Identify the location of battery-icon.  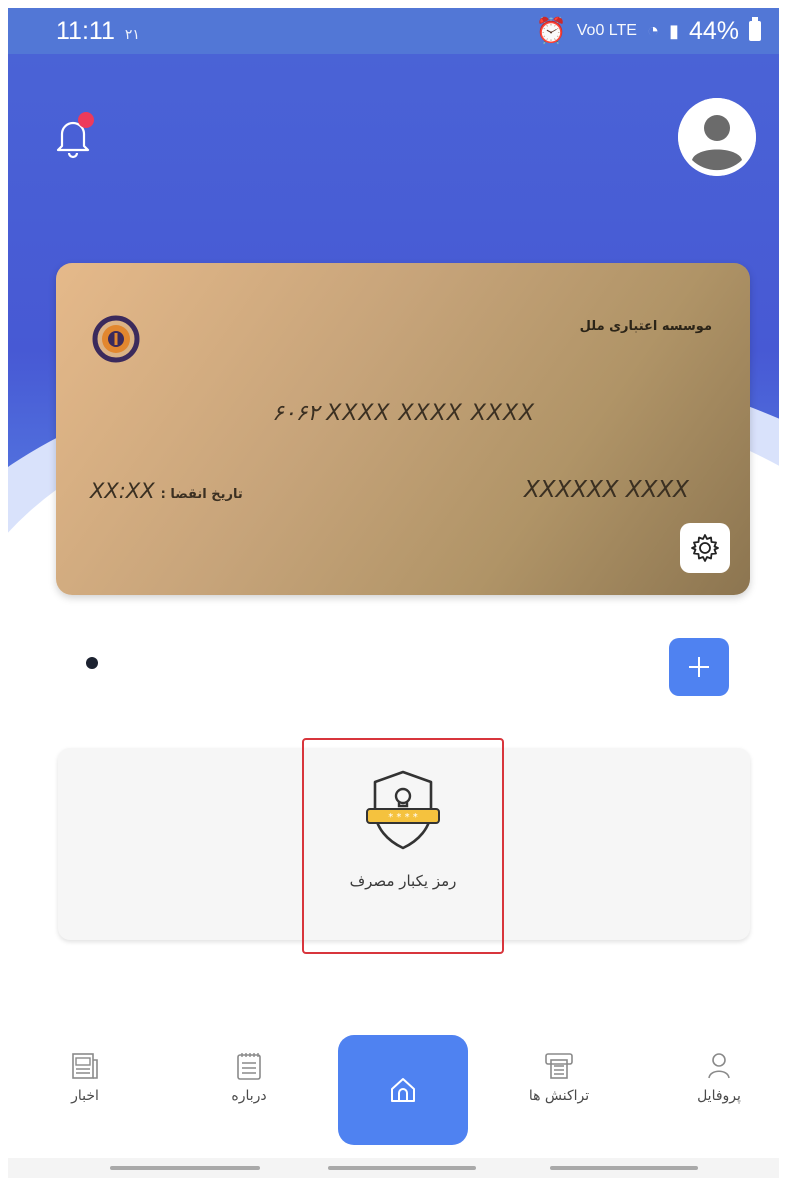
(755, 29).